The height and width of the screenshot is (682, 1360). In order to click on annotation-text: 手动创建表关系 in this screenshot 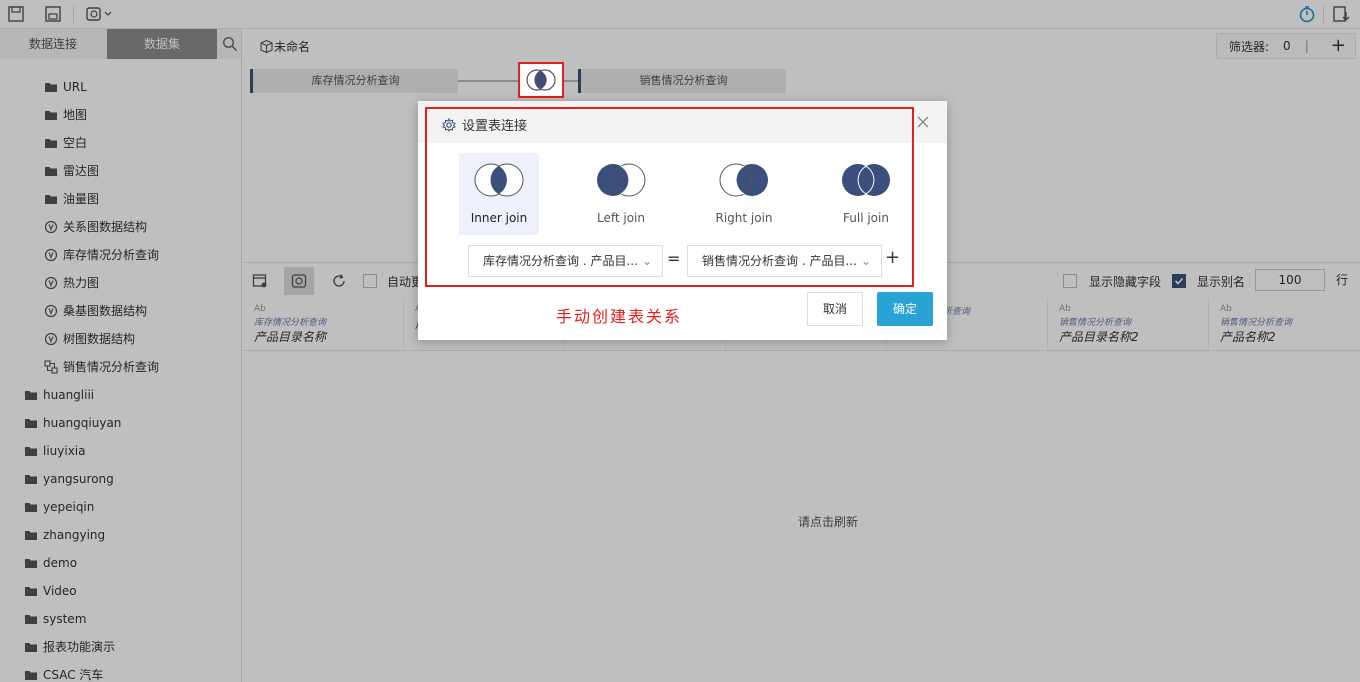, I will do `click(619, 316)`.